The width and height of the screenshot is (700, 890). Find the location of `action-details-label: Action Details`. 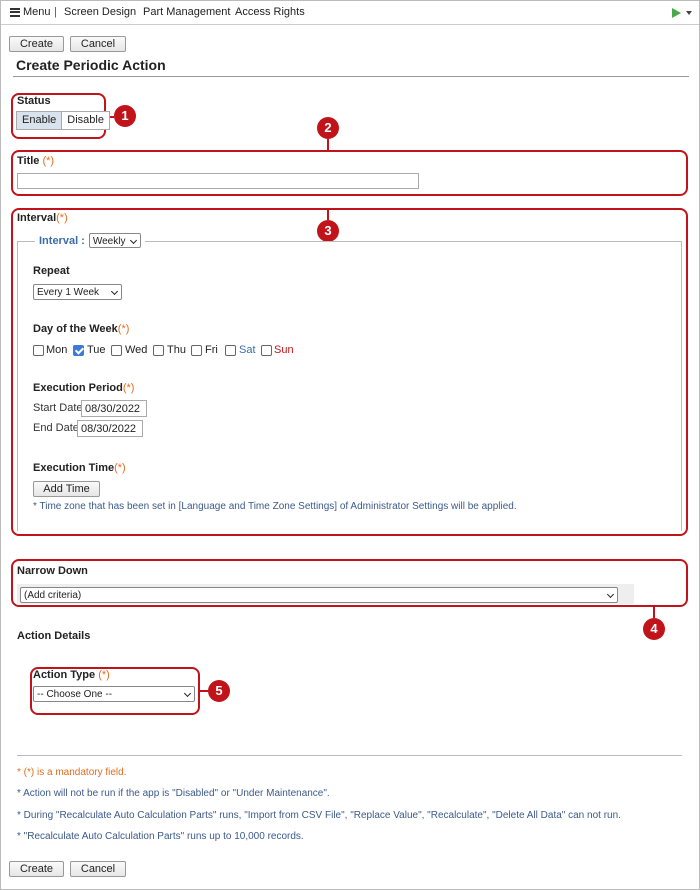

action-details-label: Action Details is located at coordinates (54, 636).